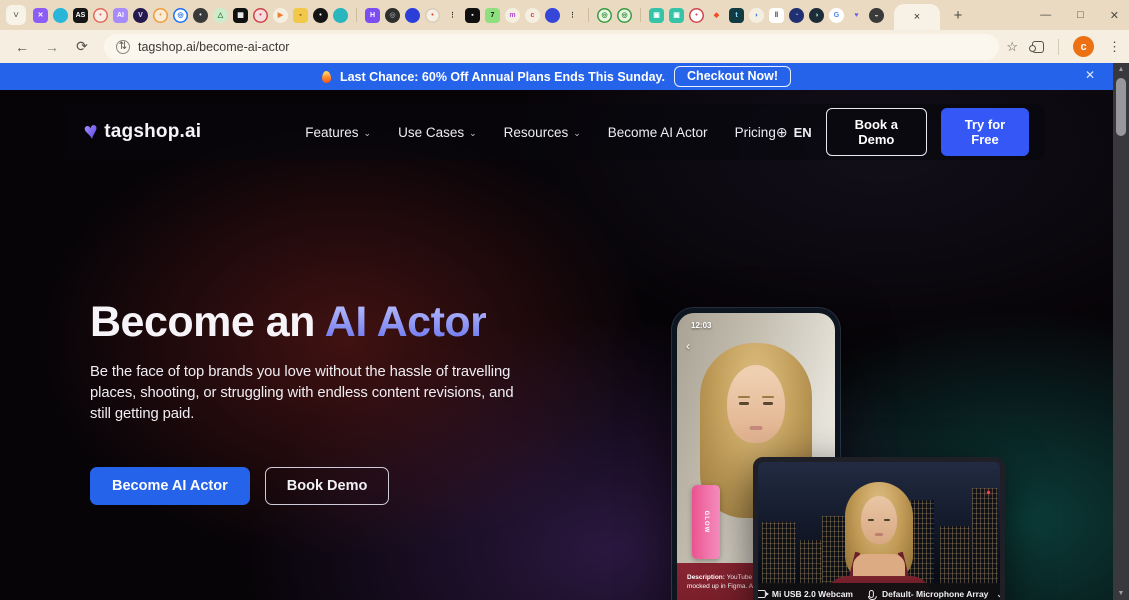  What do you see at coordinates (141, 131) in the screenshot?
I see `tagshop-logo: ♥ tagshop.ai` at bounding box center [141, 131].